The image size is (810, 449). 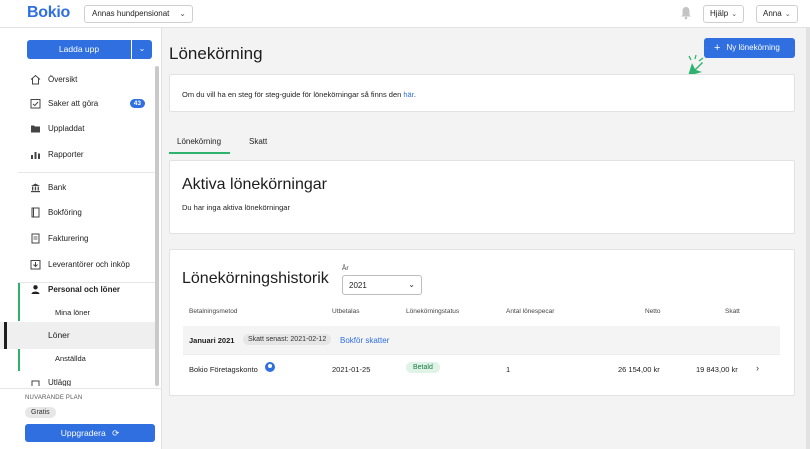 What do you see at coordinates (35, 265) in the screenshot?
I see `download-box-icon` at bounding box center [35, 265].